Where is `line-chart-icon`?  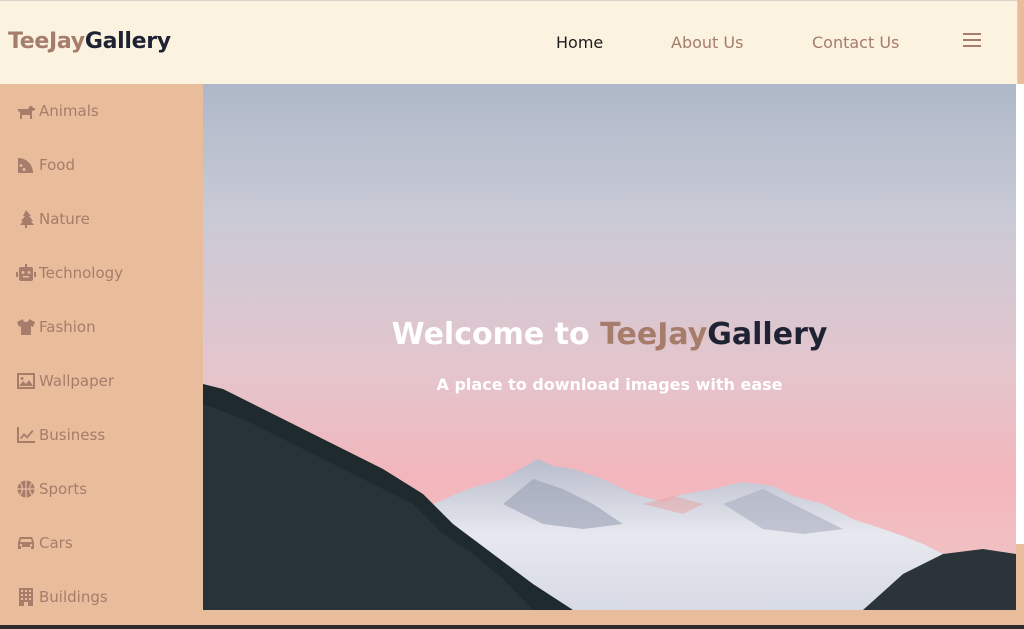 line-chart-icon is located at coordinates (26, 435).